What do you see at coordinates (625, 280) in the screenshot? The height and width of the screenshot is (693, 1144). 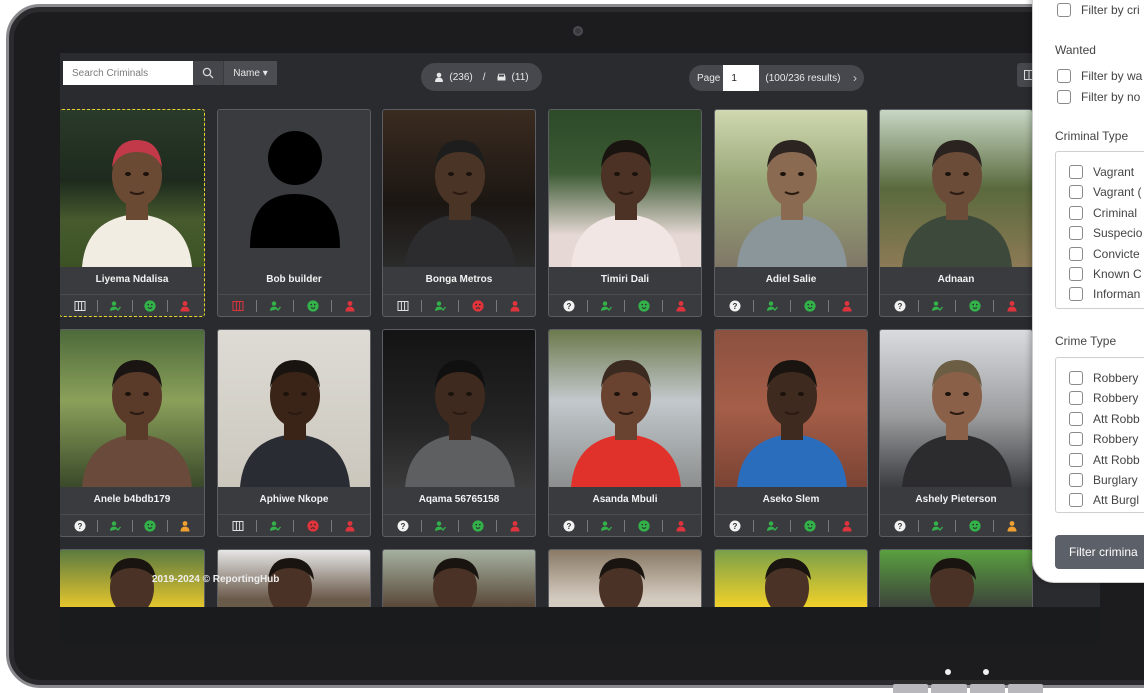 I see `card-name: Timiri Dali` at bounding box center [625, 280].